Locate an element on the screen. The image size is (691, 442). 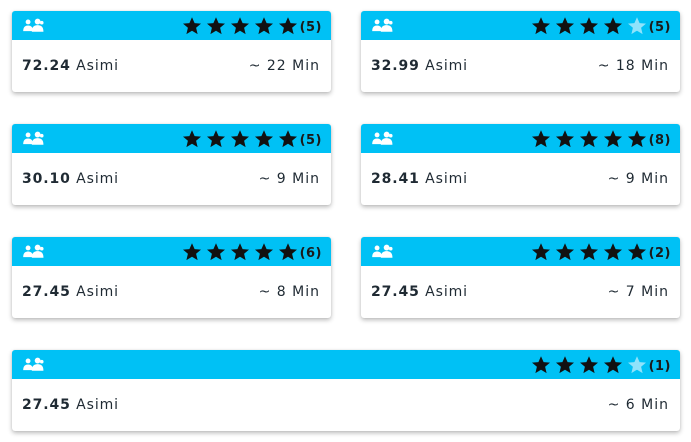
price: 28.41 Asimi is located at coordinates (419, 179).